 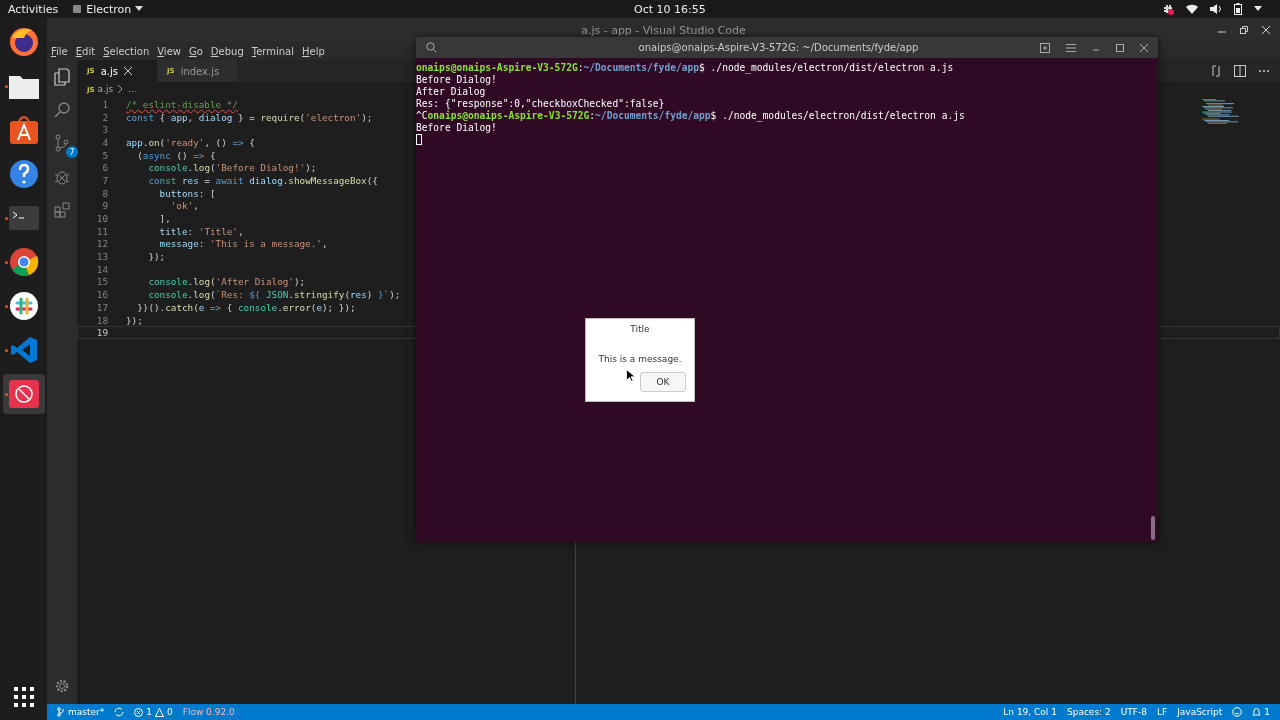 I want to click on status-item: LF, so click(x=1162, y=712).